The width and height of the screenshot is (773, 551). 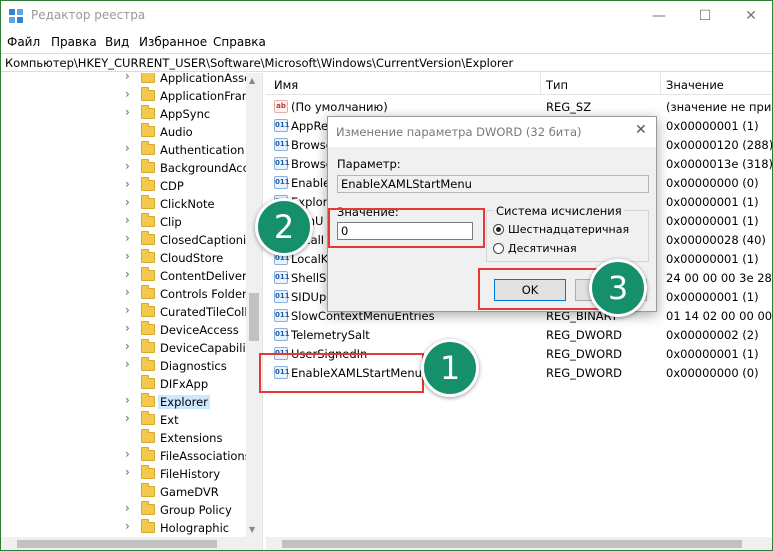 What do you see at coordinates (74, 42) in the screenshot?
I see `menu-edit: Правка` at bounding box center [74, 42].